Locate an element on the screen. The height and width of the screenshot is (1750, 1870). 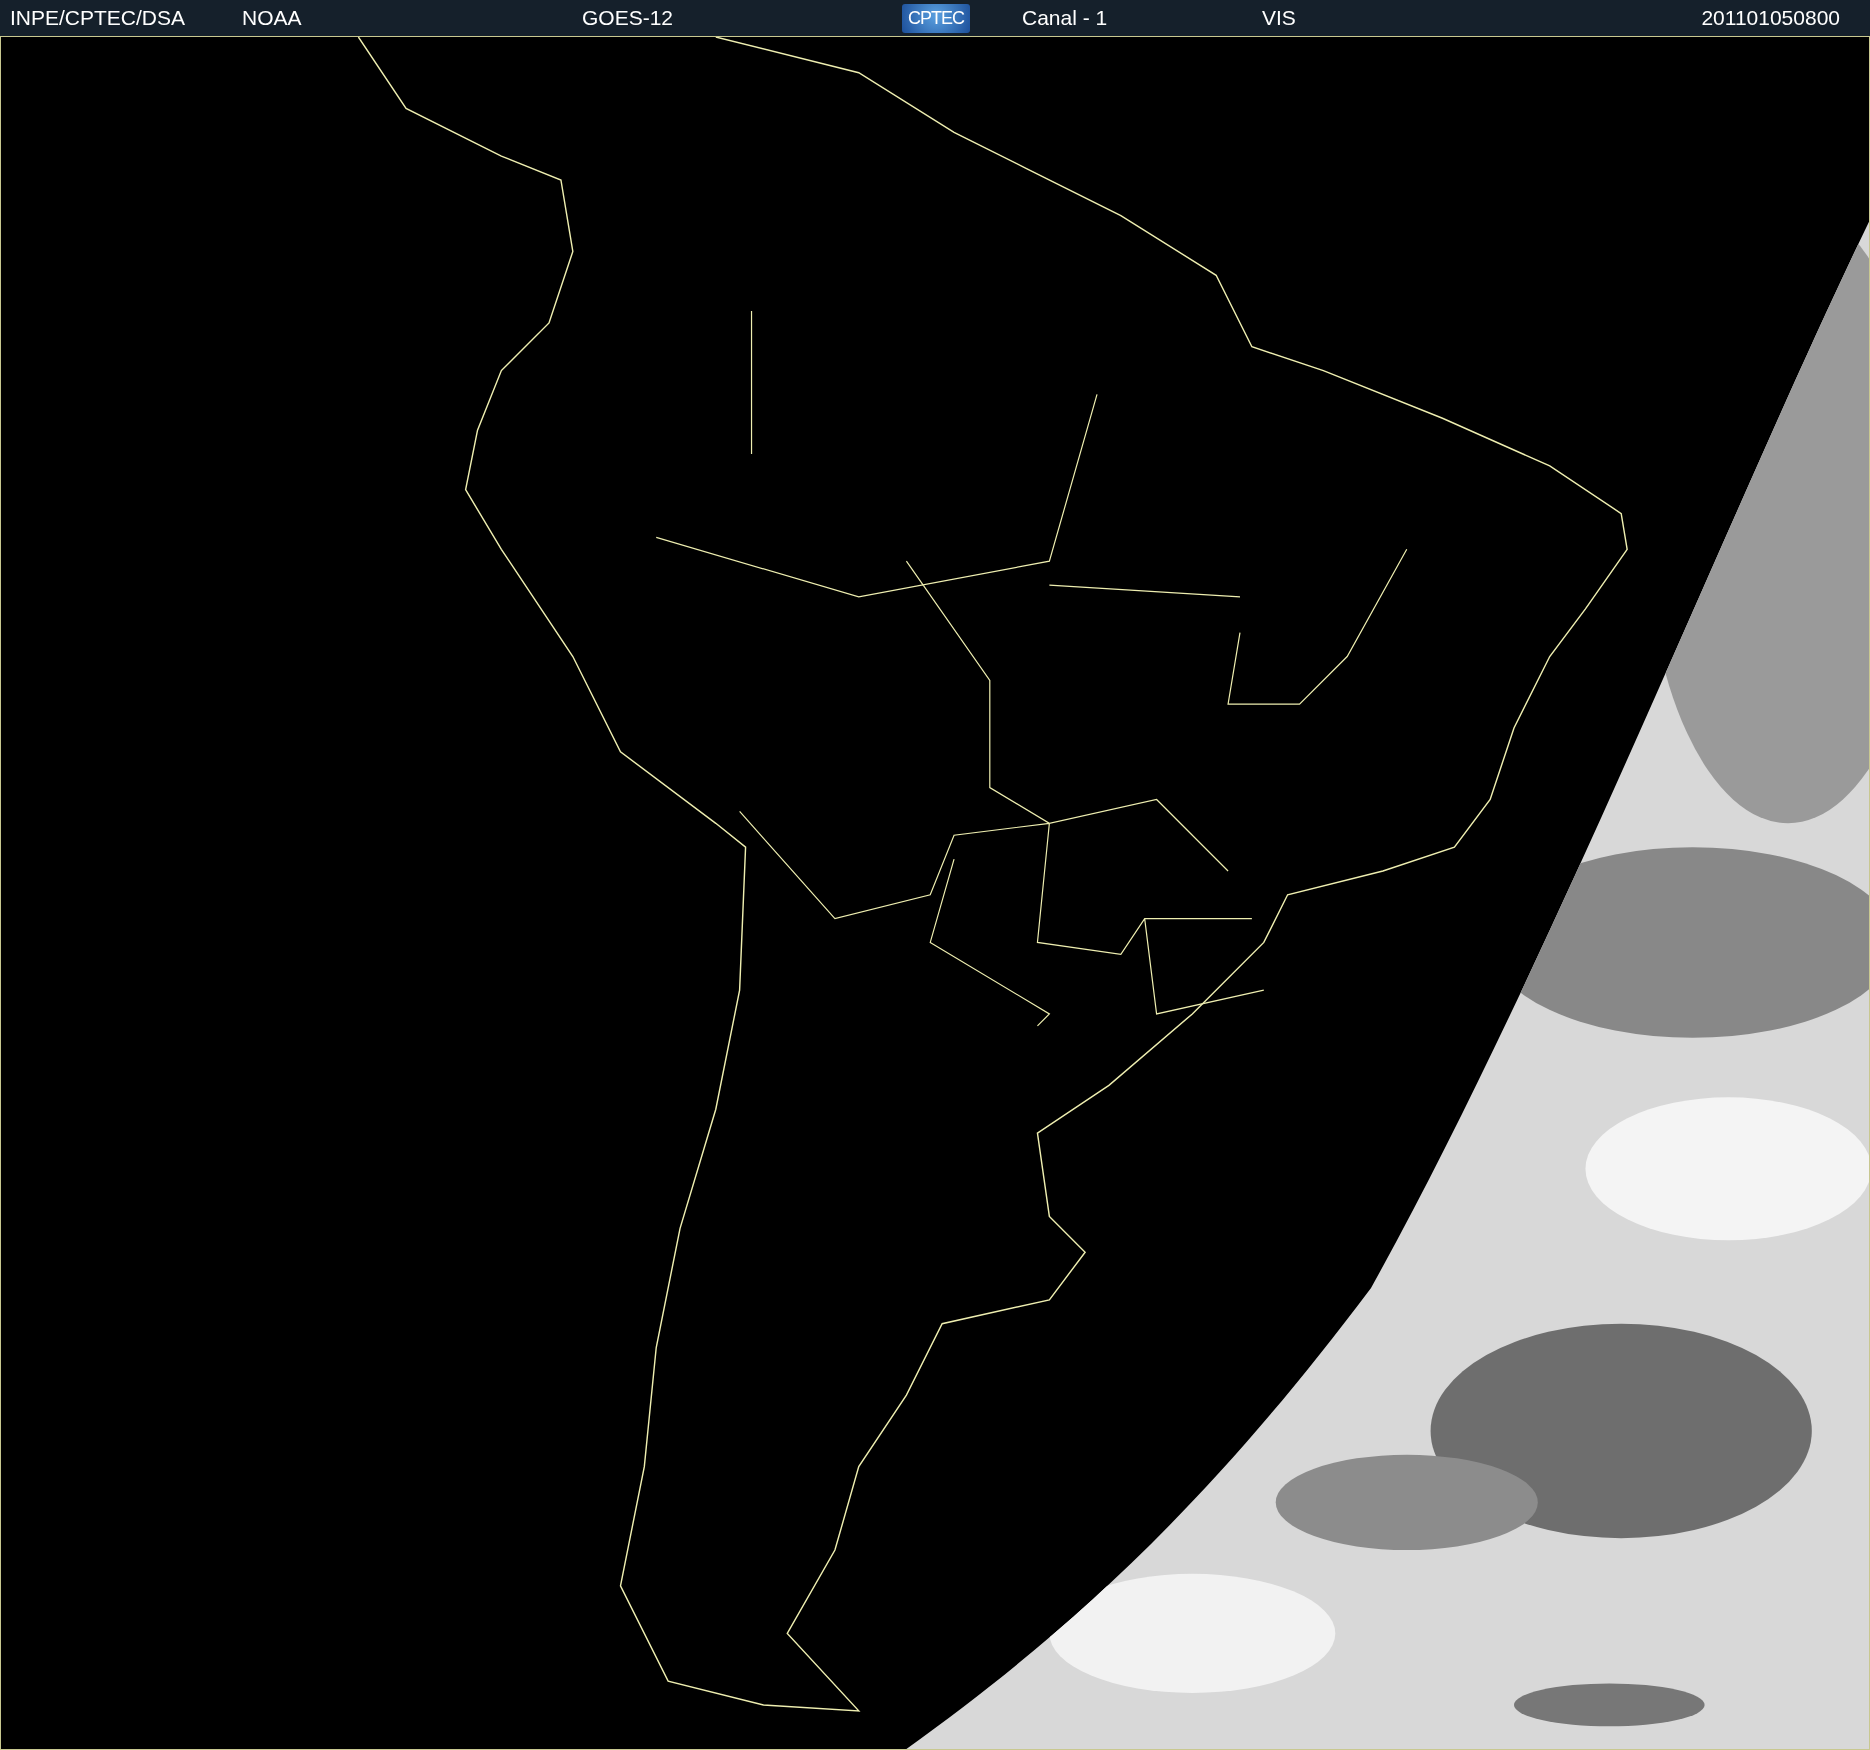
header-label: INPE/CPTEC/DSA is located at coordinates (98, 18).